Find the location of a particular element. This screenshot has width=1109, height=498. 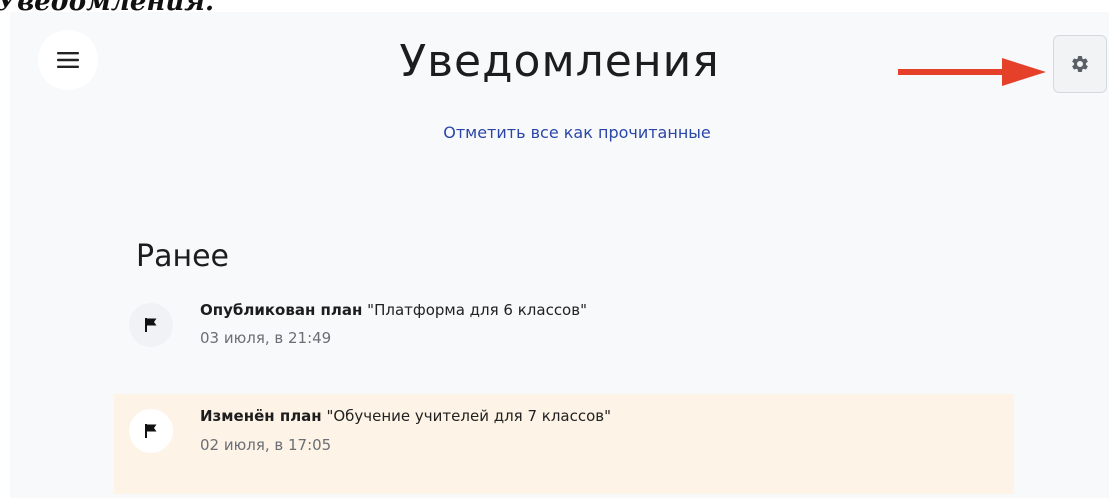

cropped-heading-text: Уведомления. is located at coordinates (107, 5).